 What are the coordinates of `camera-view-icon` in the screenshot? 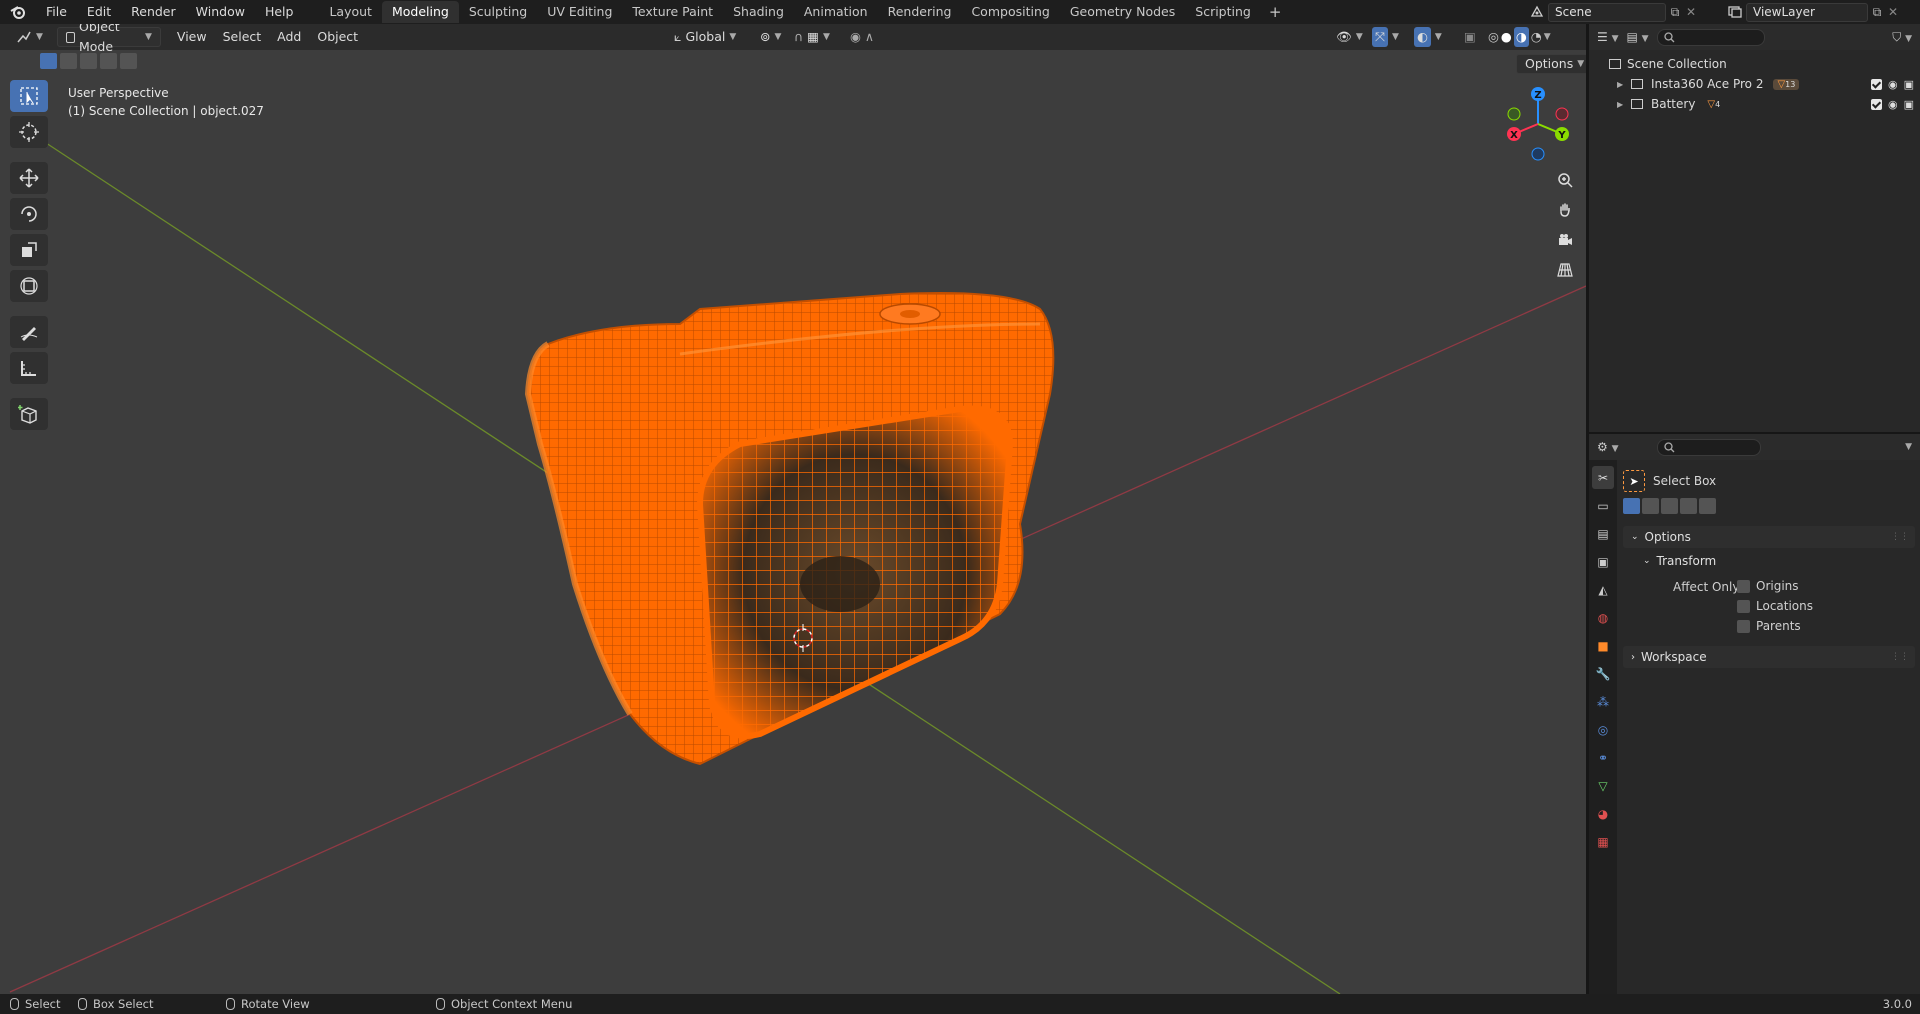 It's located at (1565, 240).